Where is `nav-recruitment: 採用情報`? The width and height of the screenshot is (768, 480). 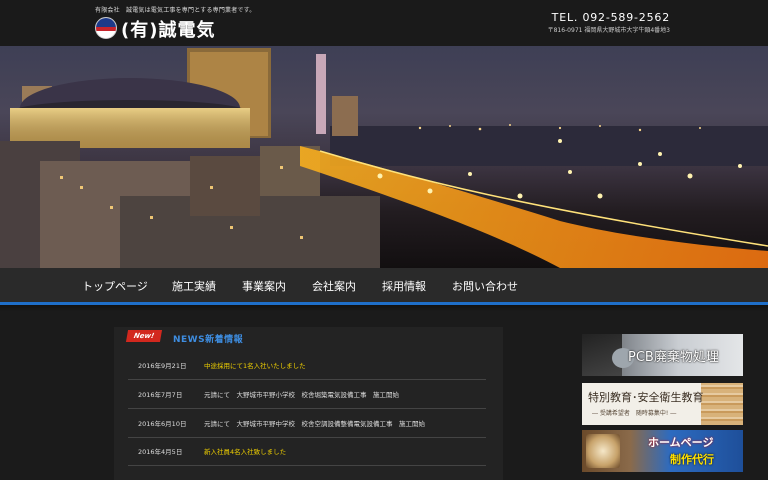 nav-recruitment: 採用情報 is located at coordinates (404, 286).